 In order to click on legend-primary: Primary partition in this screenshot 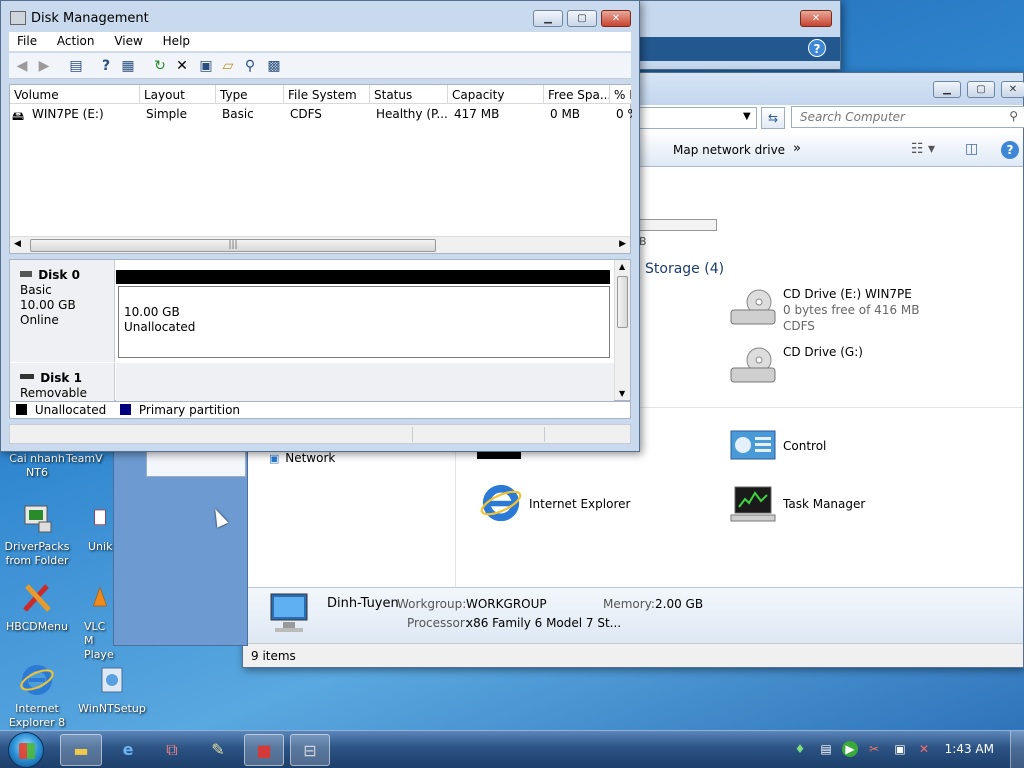, I will do `click(189, 410)`.